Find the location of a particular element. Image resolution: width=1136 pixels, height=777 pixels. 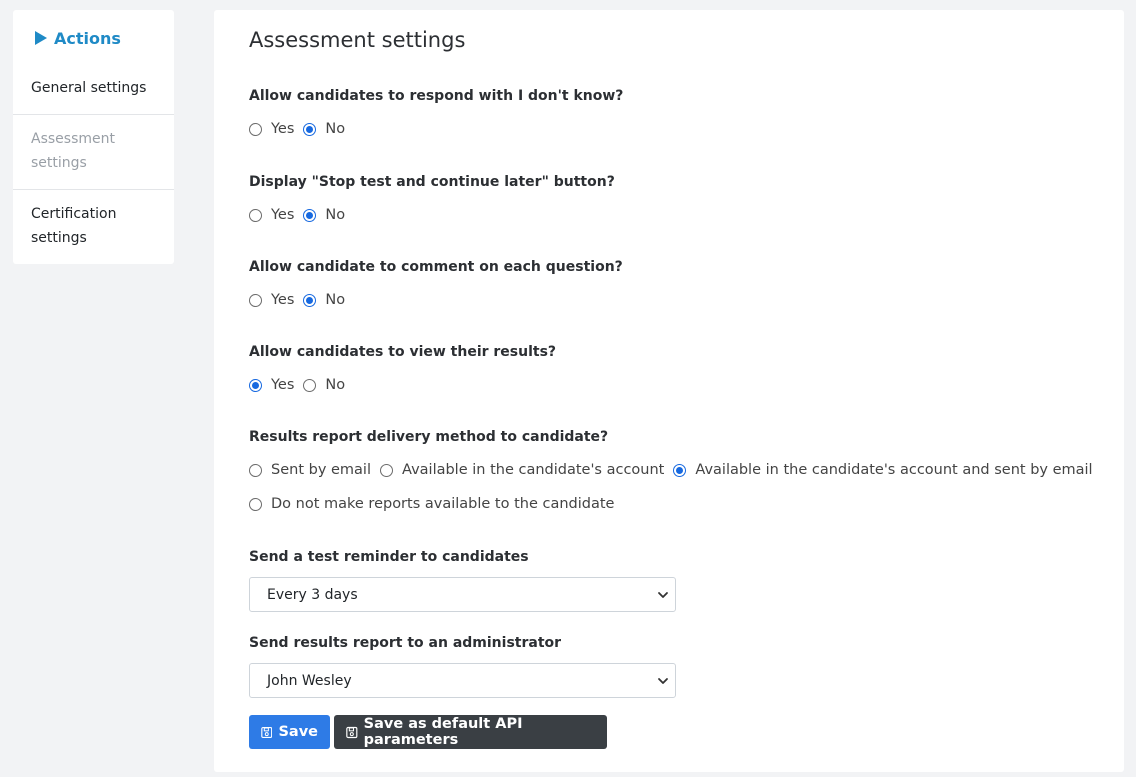

admin-report-select-value: John Wesley is located at coordinates (309, 680).